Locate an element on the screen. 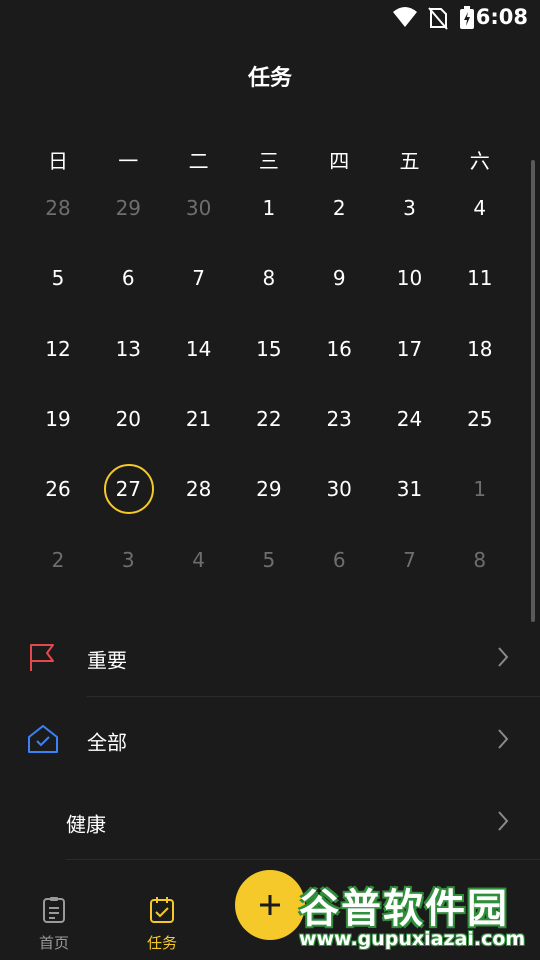 The width and height of the screenshot is (540, 960). today-indicator is located at coordinates (129, 489).